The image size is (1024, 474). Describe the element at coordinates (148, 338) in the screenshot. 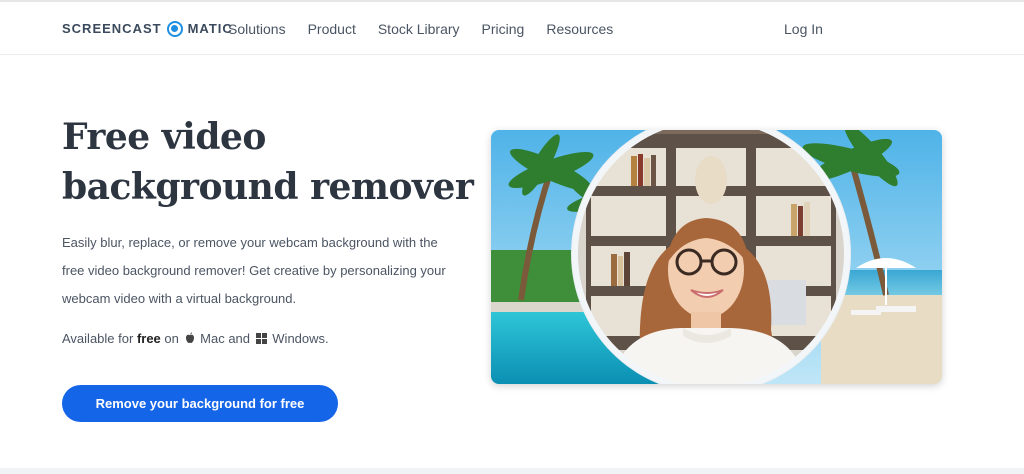

I see `availability-free: free` at that location.